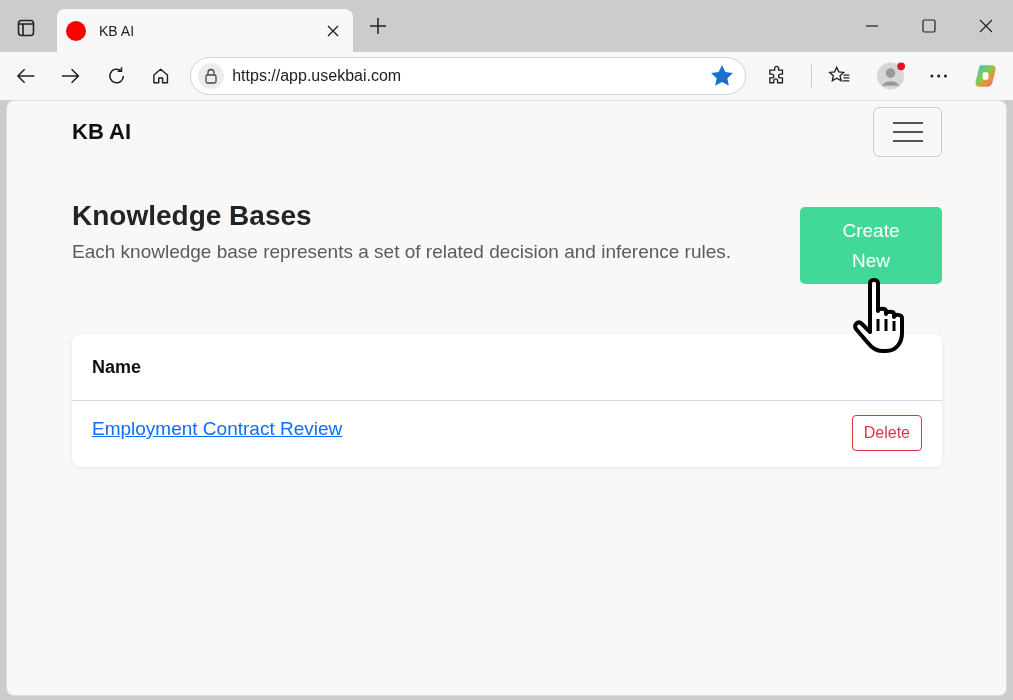  Describe the element at coordinates (722, 76) in the screenshot. I see `favorite-star-icon` at that location.